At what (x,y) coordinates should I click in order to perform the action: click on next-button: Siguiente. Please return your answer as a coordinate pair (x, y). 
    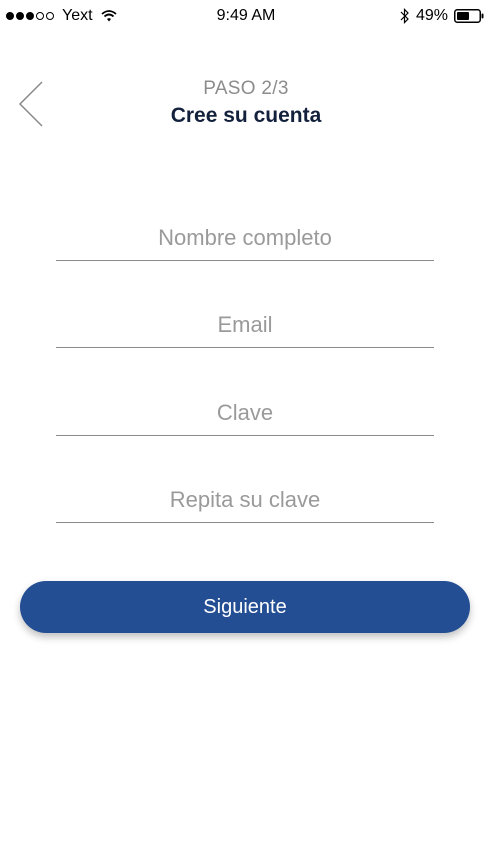
    Looking at the image, I should click on (245, 607).